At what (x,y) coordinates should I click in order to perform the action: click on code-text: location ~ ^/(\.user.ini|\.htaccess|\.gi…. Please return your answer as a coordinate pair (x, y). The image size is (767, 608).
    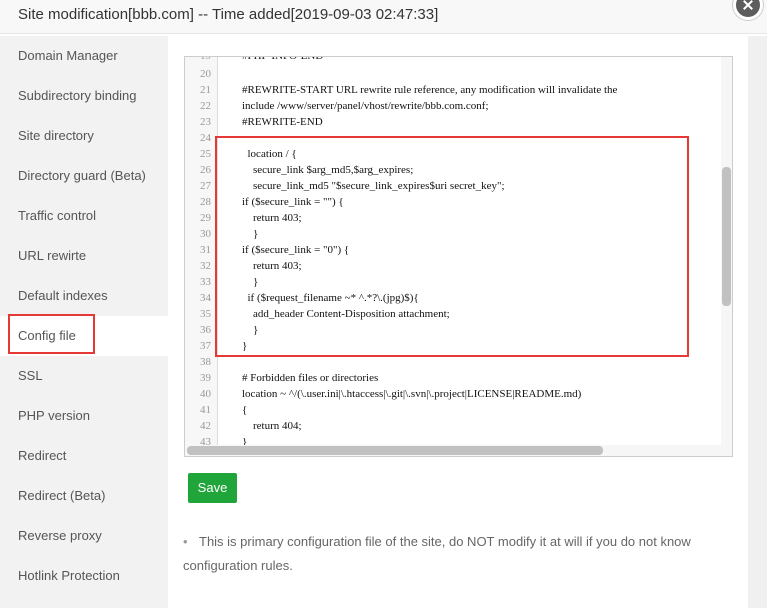
    Looking at the image, I should click on (412, 394).